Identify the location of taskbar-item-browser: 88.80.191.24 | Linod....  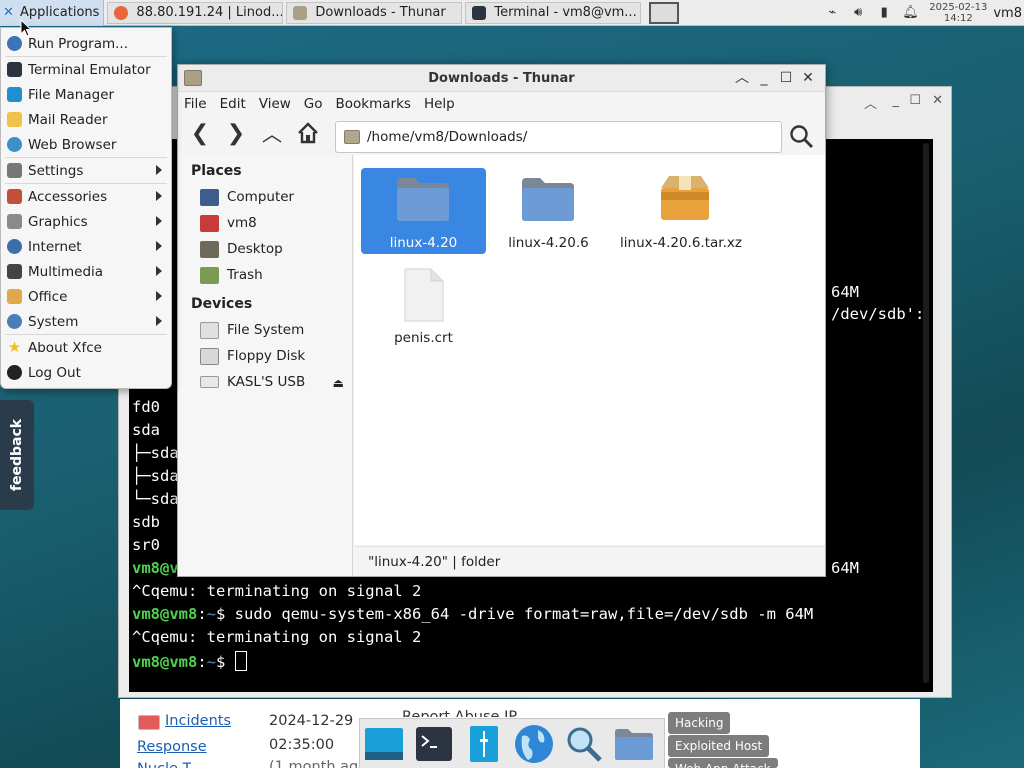
(195, 12).